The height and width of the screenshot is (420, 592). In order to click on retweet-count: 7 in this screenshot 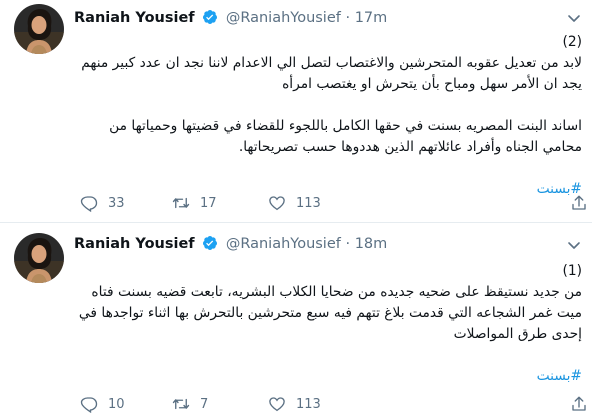, I will do `click(204, 404)`.